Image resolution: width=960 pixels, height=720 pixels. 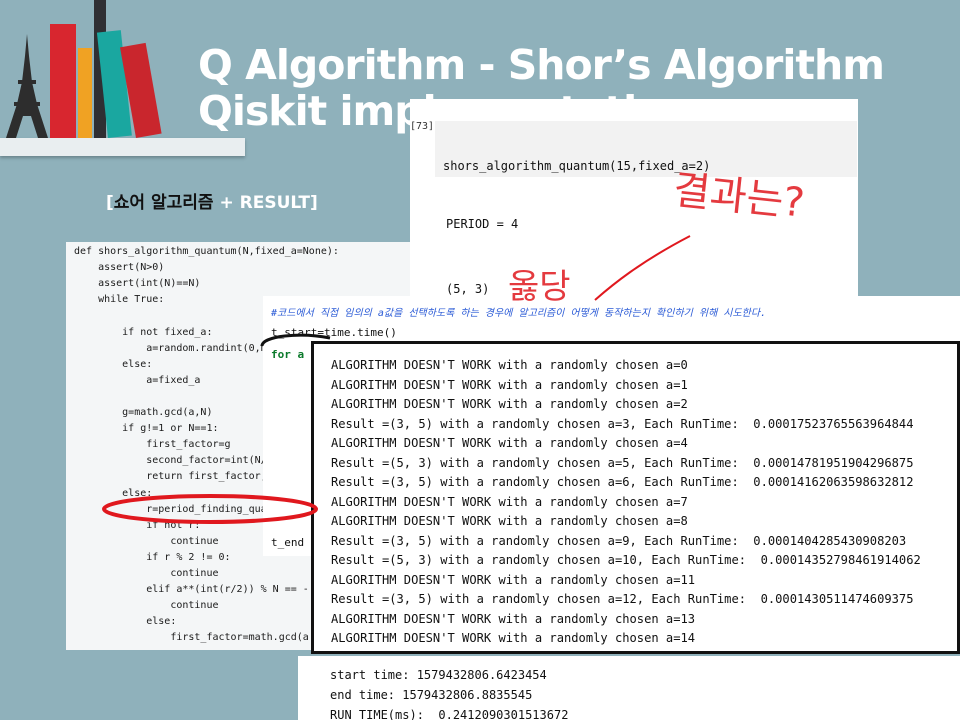 I want to click on section-subtitle: [쇼어 알고리즘 + RESULT], so click(x=212, y=200).